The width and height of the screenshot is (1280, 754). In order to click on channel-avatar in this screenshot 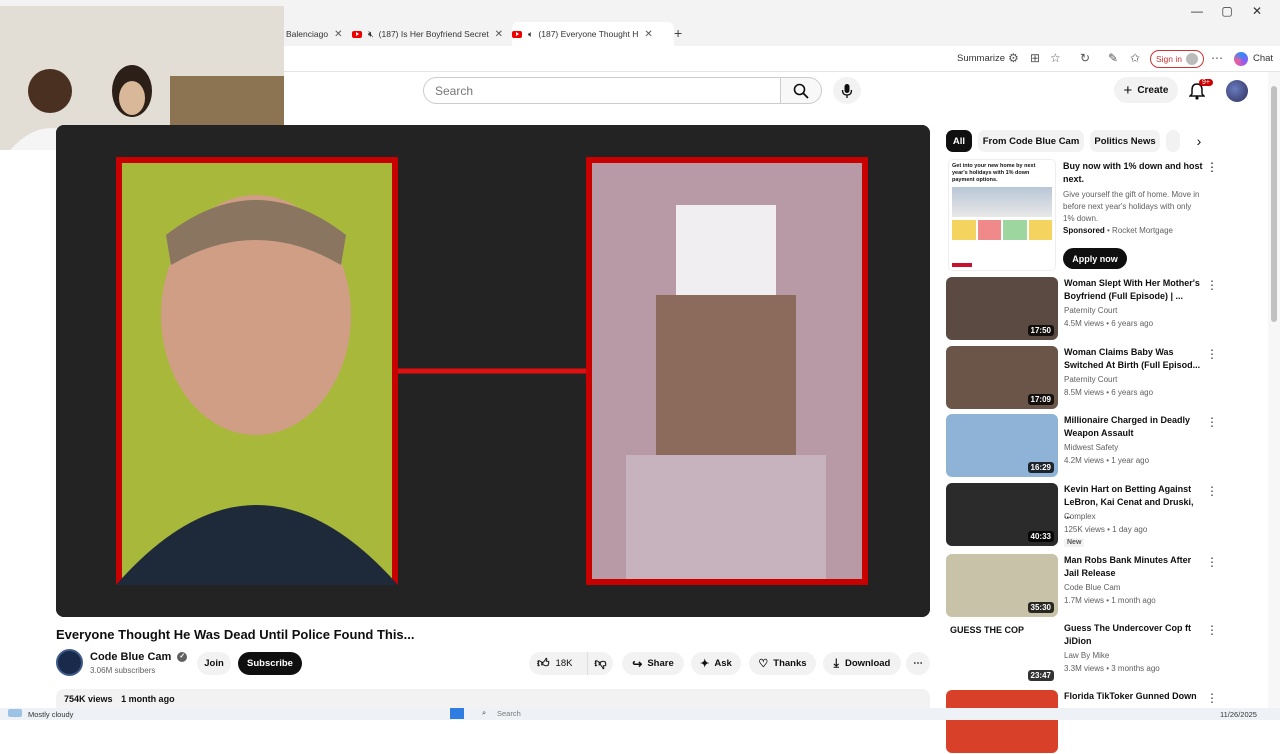, I will do `click(69, 662)`.